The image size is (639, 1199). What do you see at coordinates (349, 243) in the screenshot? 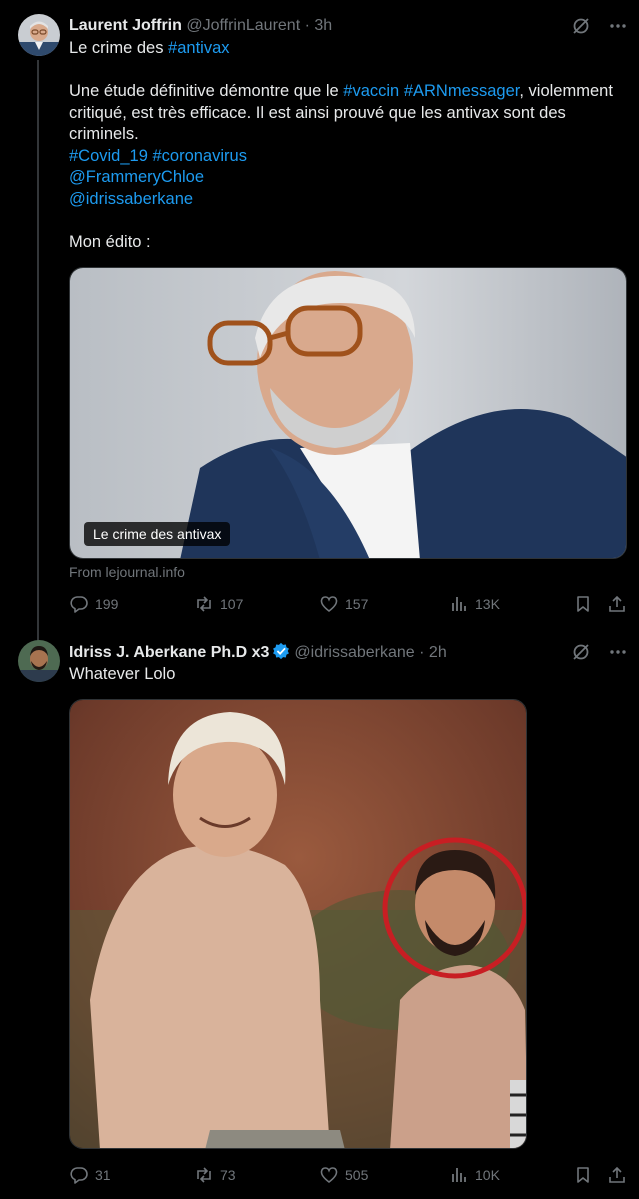
I see `tweet-text-line: Mon édito :` at bounding box center [349, 243].